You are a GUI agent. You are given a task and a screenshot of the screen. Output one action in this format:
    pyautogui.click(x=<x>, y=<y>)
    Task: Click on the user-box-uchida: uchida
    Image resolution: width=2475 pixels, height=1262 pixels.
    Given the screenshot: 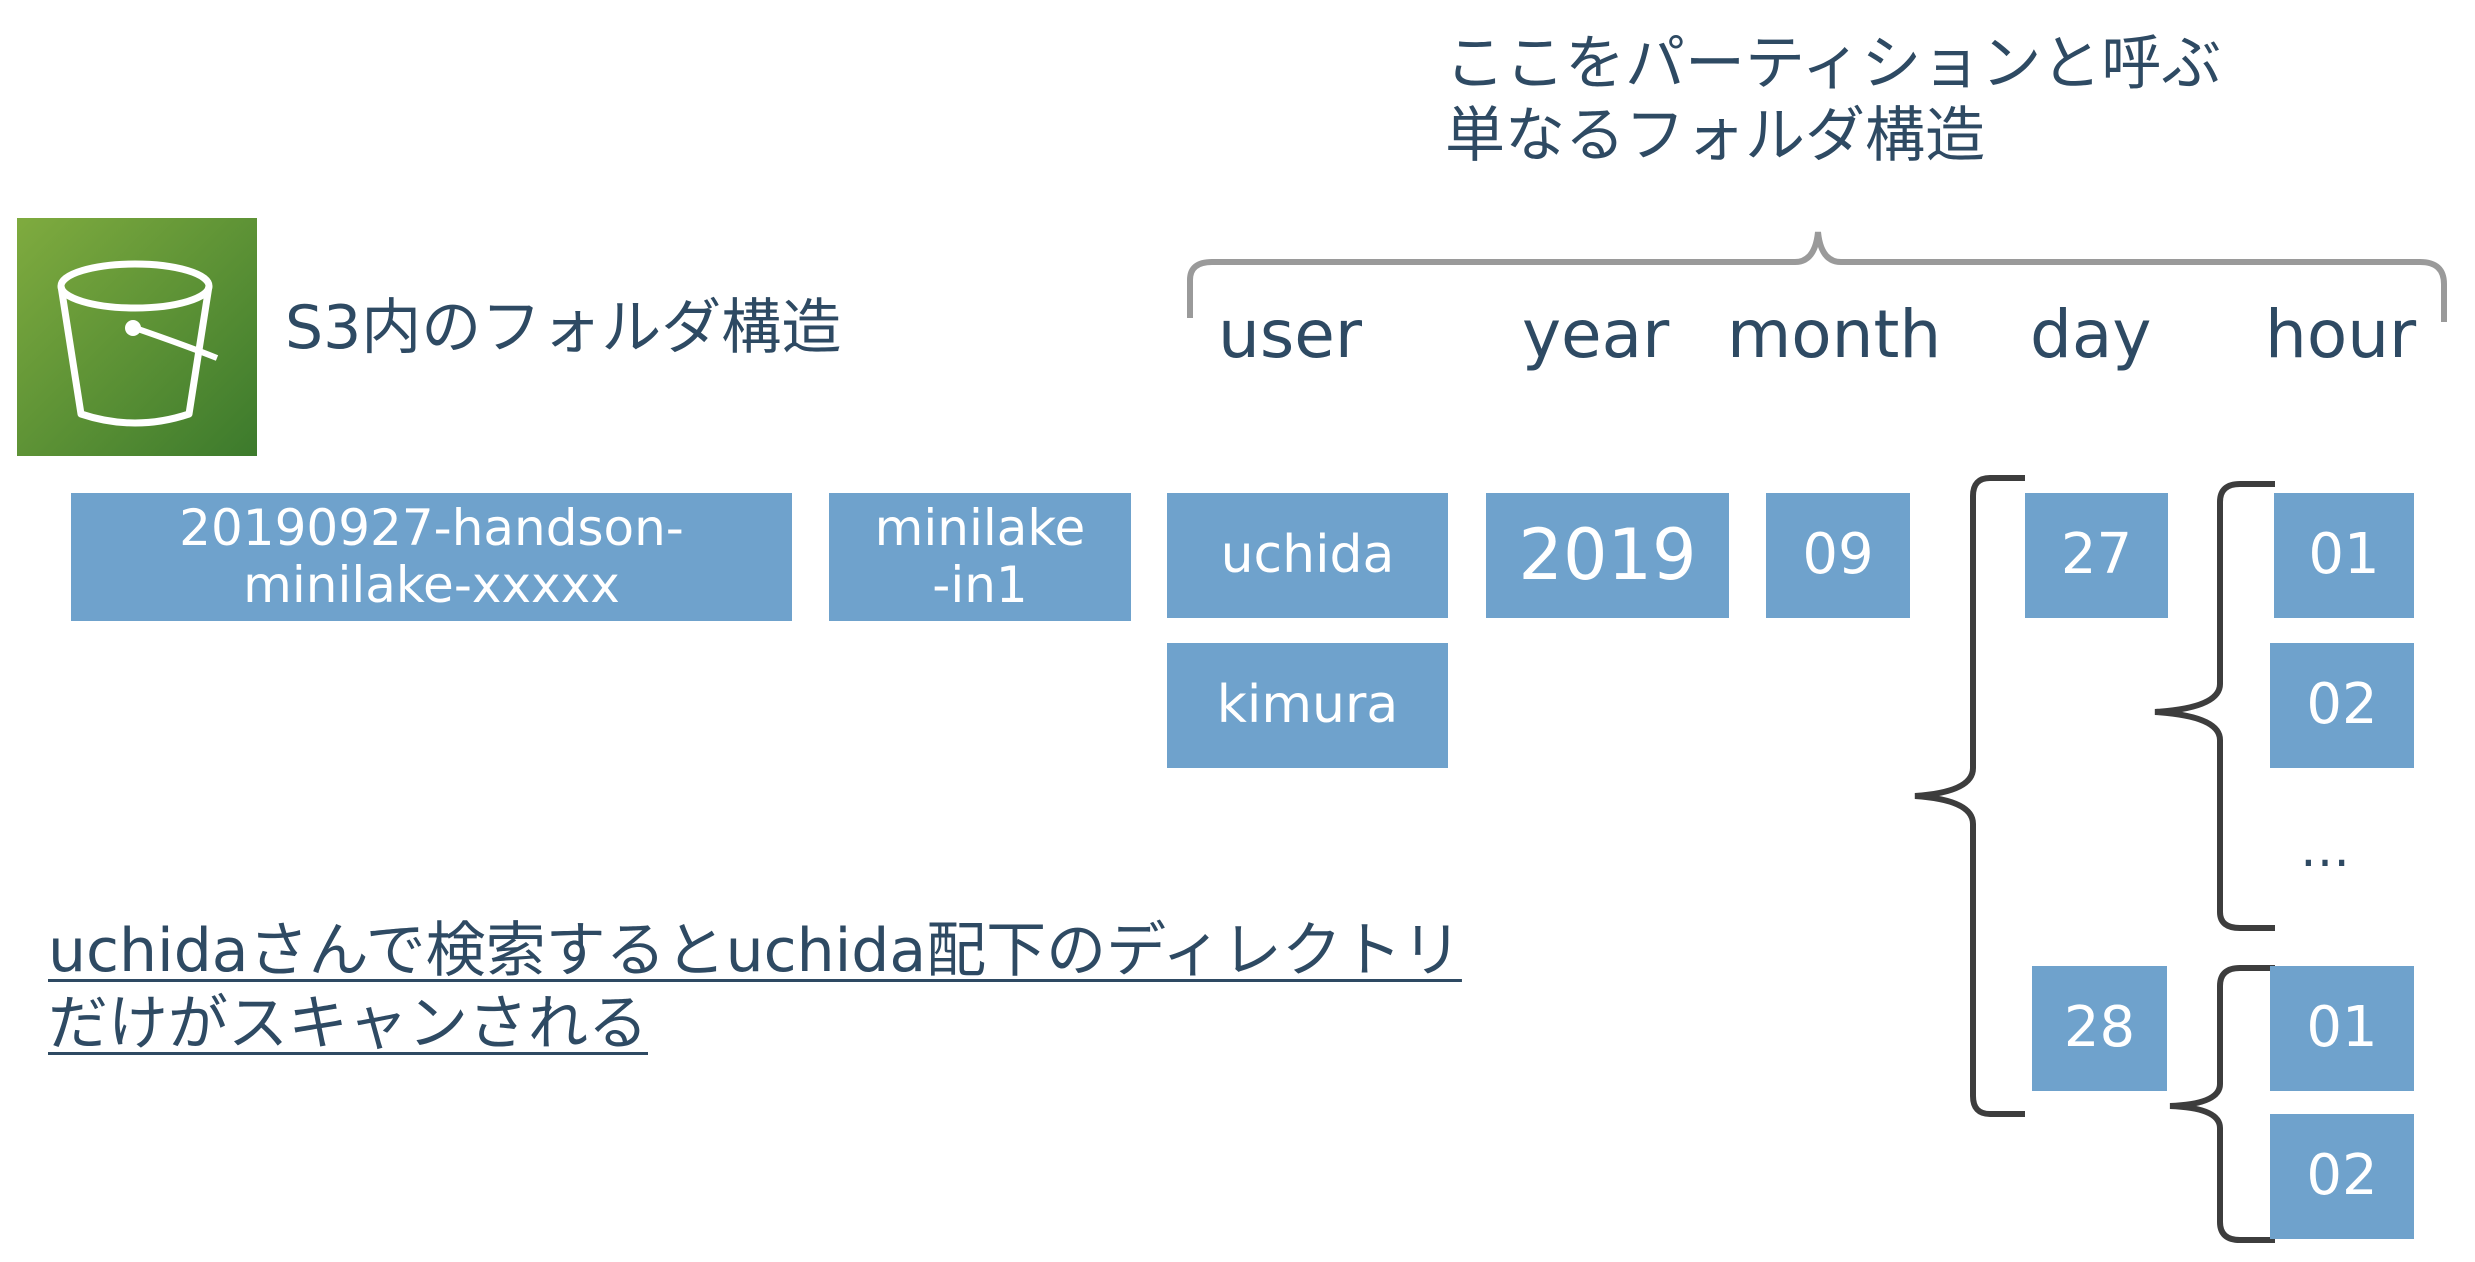 What is the action you would take?
    pyautogui.click(x=1307, y=555)
    